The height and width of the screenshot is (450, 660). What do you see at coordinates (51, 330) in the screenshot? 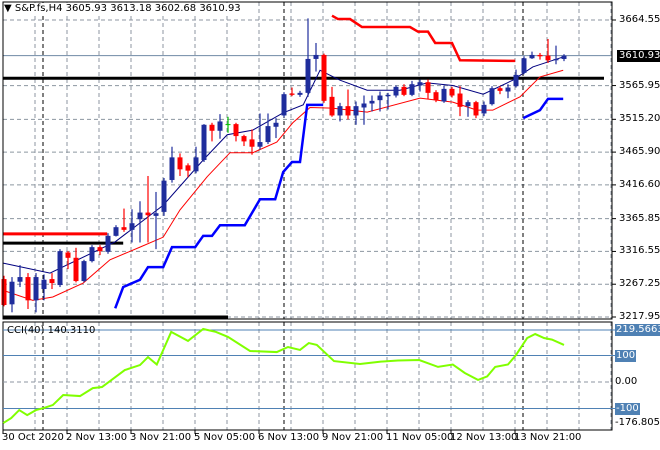
I see `cci-label: CCI(40) 140.3110` at bounding box center [51, 330].